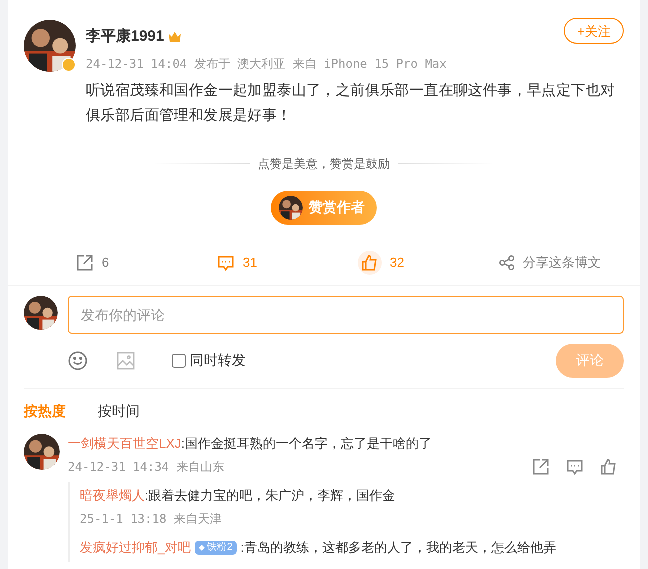  Describe the element at coordinates (151, 519) in the screenshot. I see `comment-meta: 25-1-1 13:18 来自天津` at that location.